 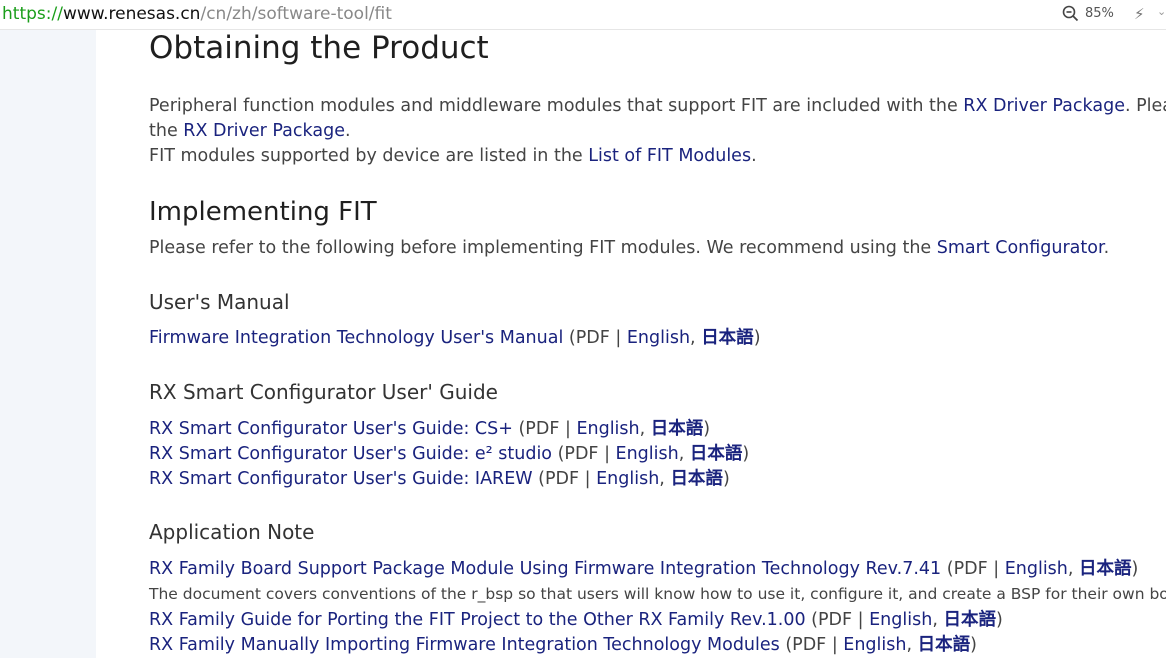 I want to click on obtaining-title: Obtaining the Product, so click(x=319, y=48).